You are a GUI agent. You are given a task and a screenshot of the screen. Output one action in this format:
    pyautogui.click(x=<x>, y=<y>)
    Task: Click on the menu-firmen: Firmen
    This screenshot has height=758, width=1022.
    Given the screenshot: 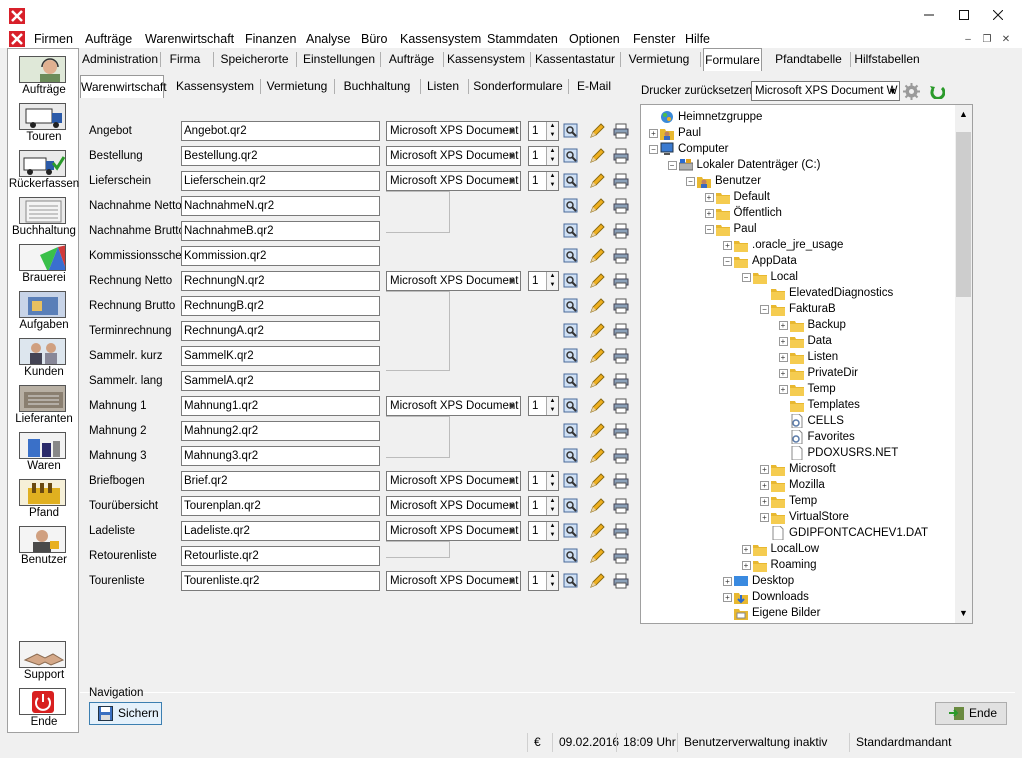 What is the action you would take?
    pyautogui.click(x=53, y=39)
    